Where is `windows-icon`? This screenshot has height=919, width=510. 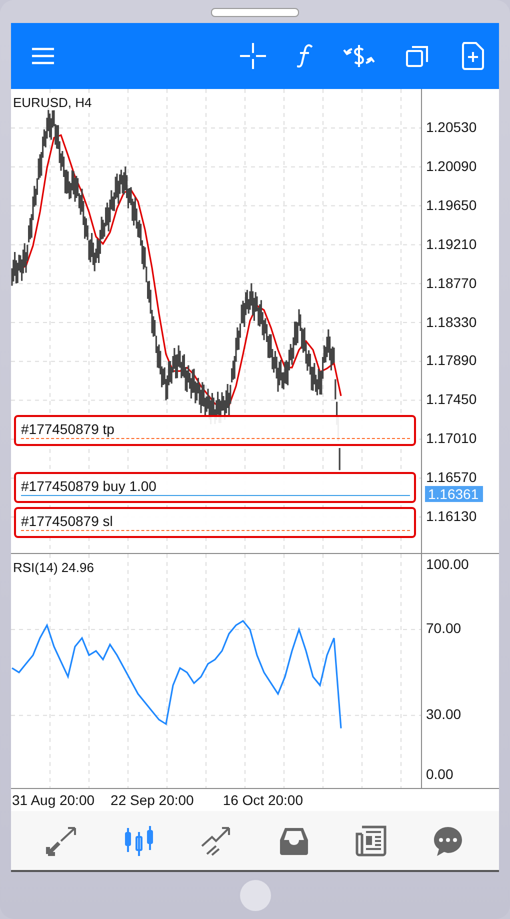 windows-icon is located at coordinates (418, 56).